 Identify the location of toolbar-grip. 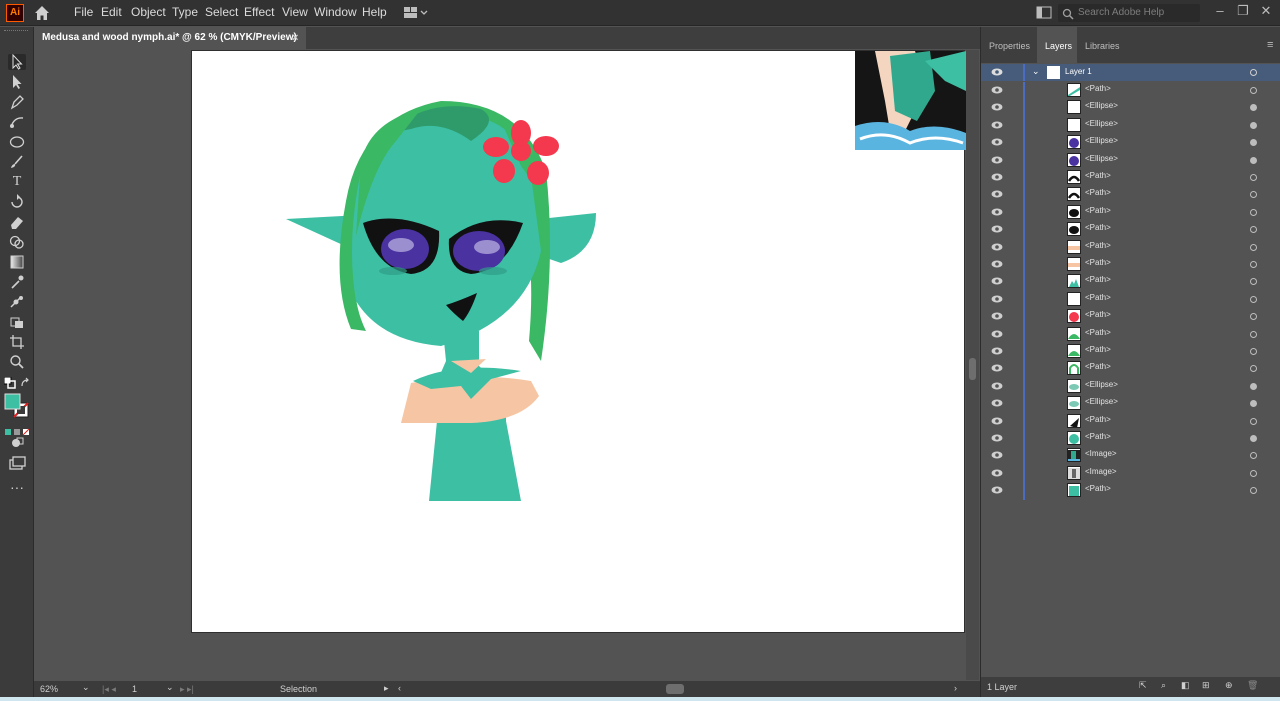
(16, 31).